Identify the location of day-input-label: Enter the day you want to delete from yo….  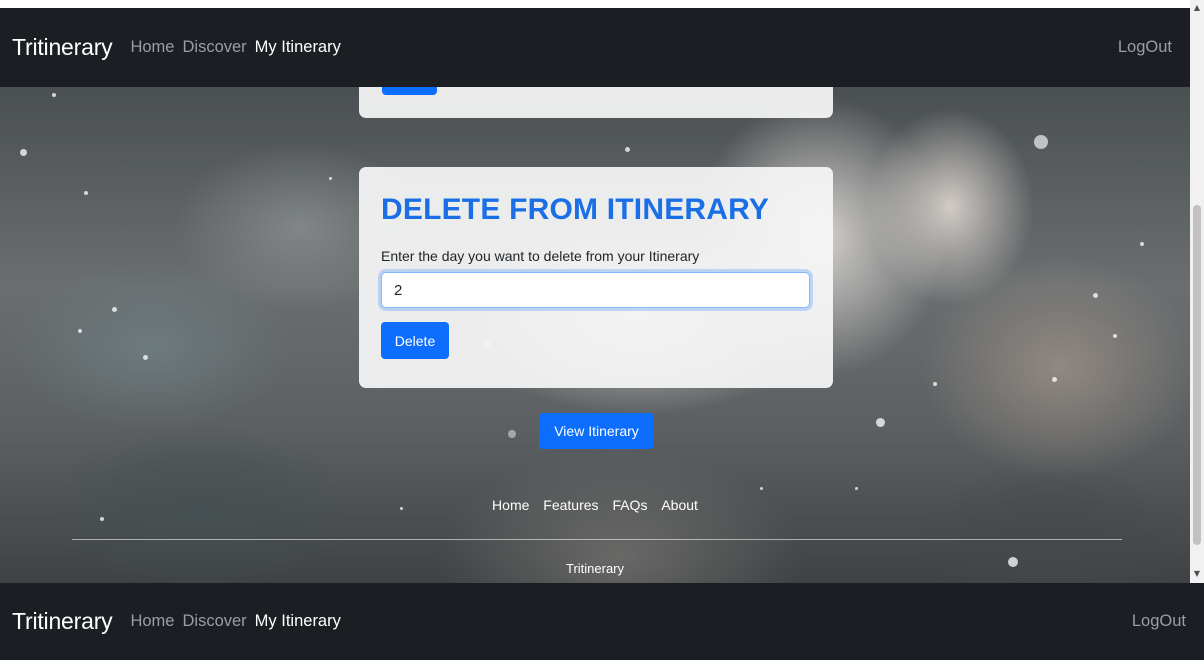
(540, 256).